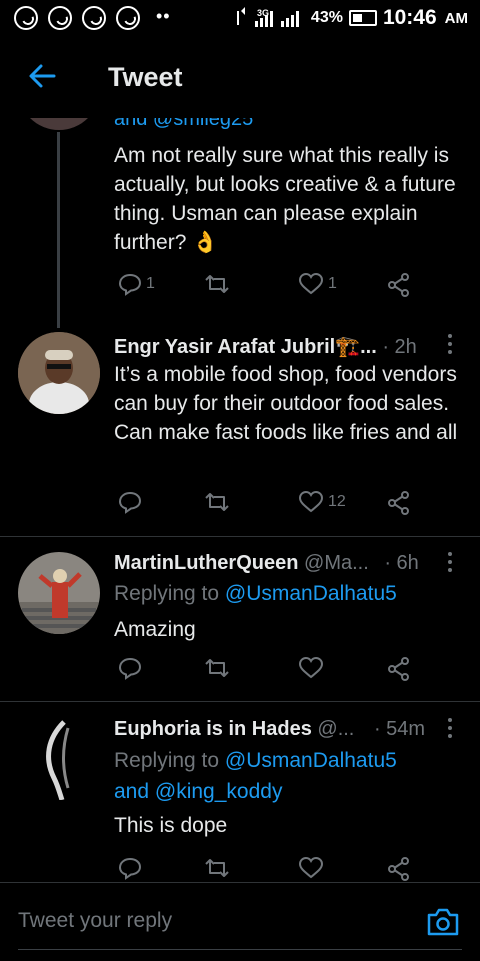 The height and width of the screenshot is (961, 480). What do you see at coordinates (337, 501) in the screenshot?
I see `like-count: 12` at bounding box center [337, 501].